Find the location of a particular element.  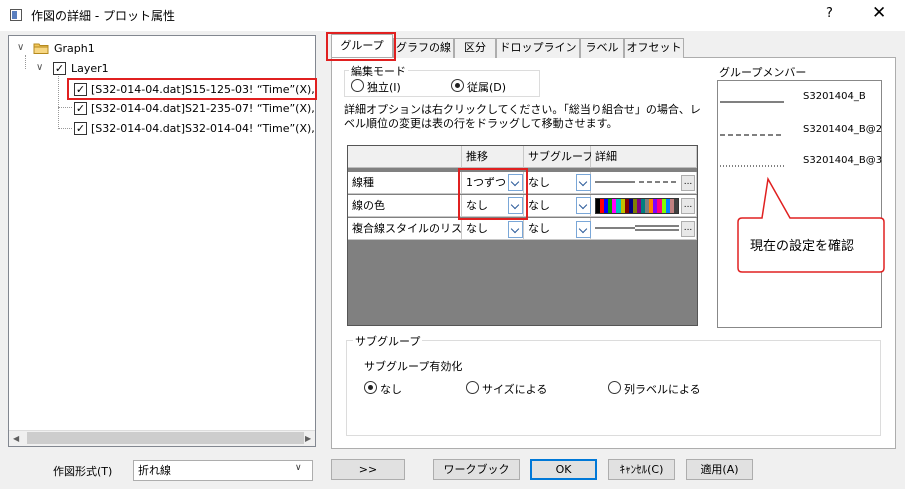

grid-row-name: 複合線スタイルのリスト is located at coordinates (405, 229).